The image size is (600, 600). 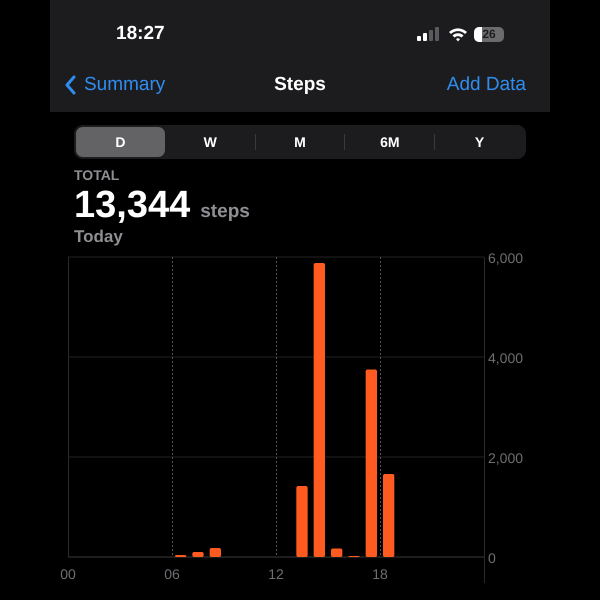 What do you see at coordinates (210, 142) in the screenshot?
I see `period-tab: W` at bounding box center [210, 142].